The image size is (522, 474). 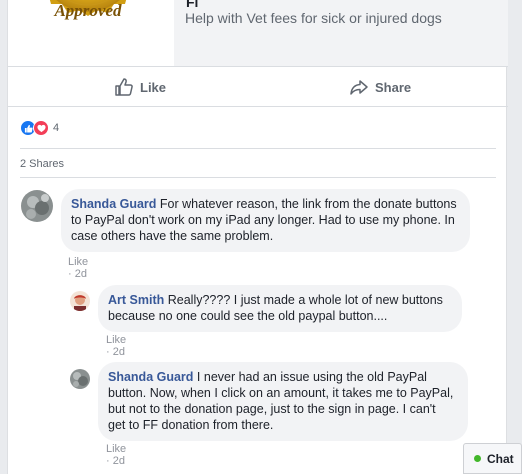 I want to click on share-button: Share, so click(x=380, y=87).